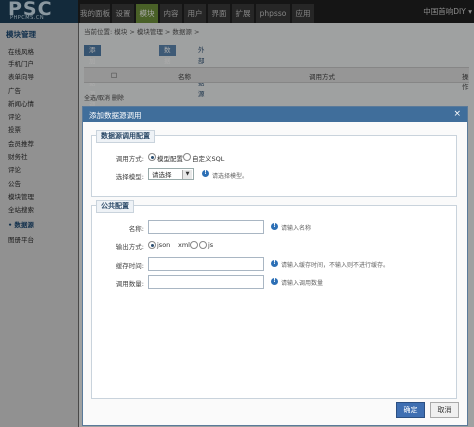  What do you see at coordinates (184, 245) in the screenshot?
I see `radio-xml-label: xml` at bounding box center [184, 245].